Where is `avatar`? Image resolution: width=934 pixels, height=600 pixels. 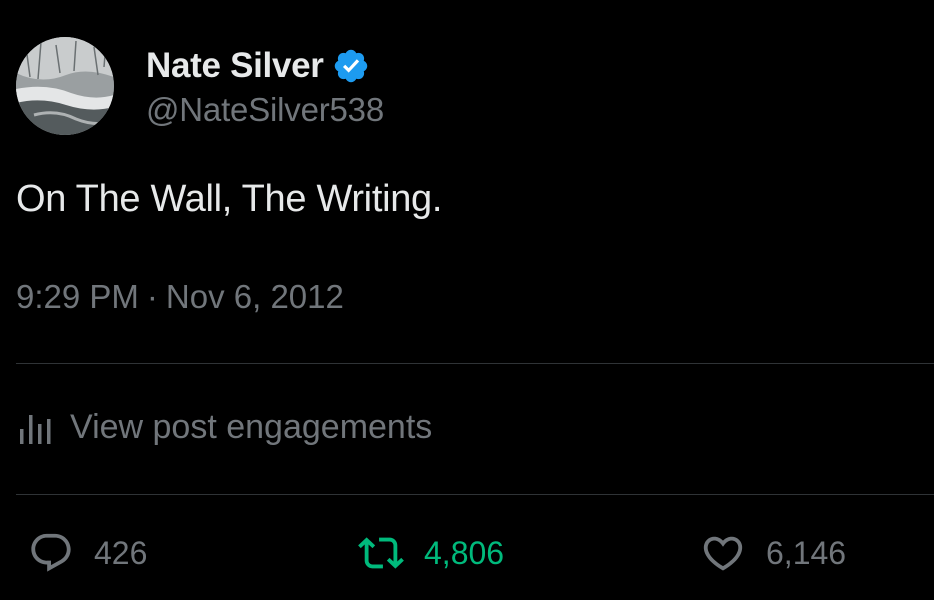
avatar is located at coordinates (65, 86).